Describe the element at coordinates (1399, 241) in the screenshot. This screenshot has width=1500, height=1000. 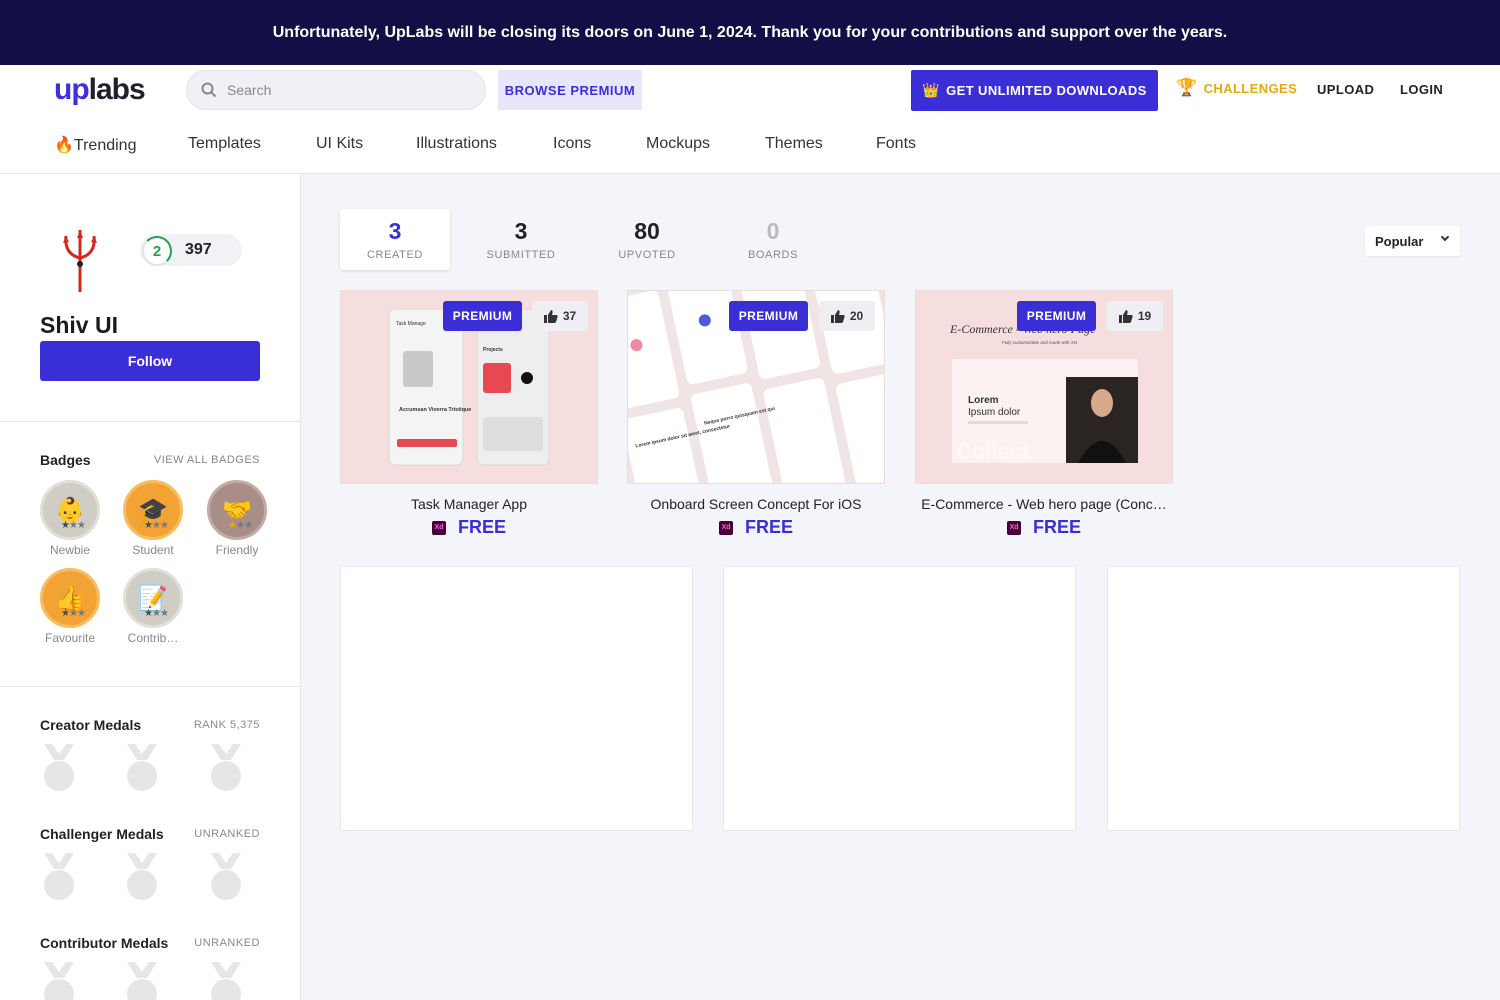
I see `sort-selected: Popular` at that location.